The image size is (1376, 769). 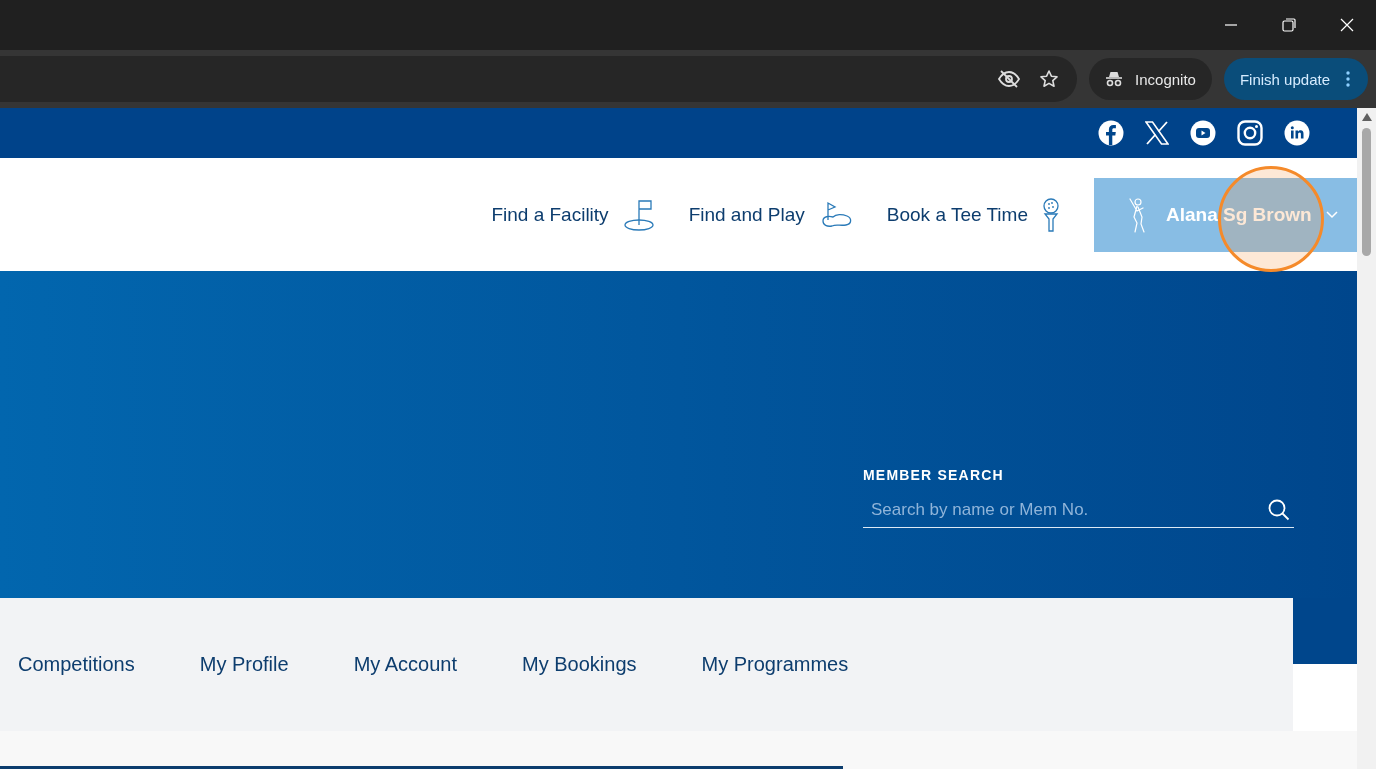 What do you see at coordinates (1068, 509) in the screenshot?
I see `member-search-field: Search by name or Mem No.` at bounding box center [1068, 509].